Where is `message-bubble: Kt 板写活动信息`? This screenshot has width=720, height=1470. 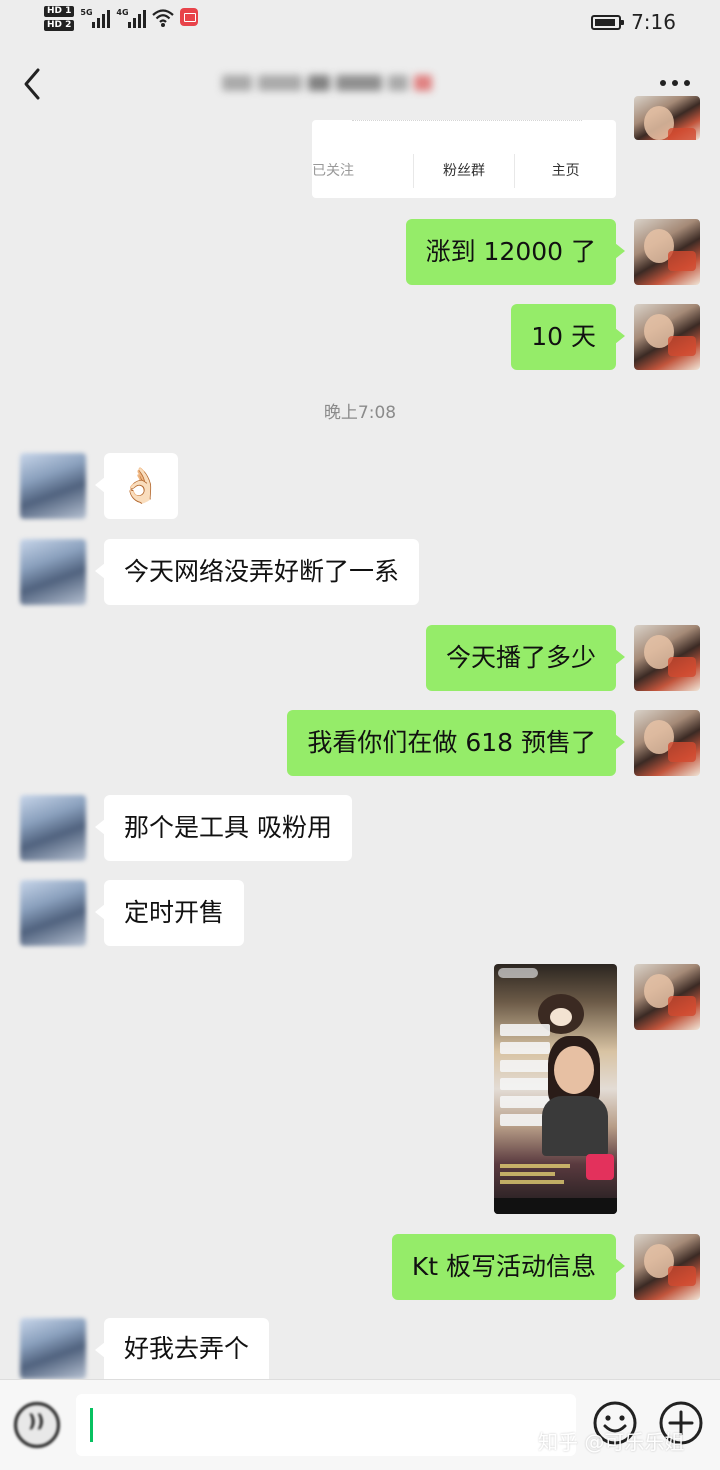
message-bubble: Kt 板写活动信息 is located at coordinates (508, 1267).